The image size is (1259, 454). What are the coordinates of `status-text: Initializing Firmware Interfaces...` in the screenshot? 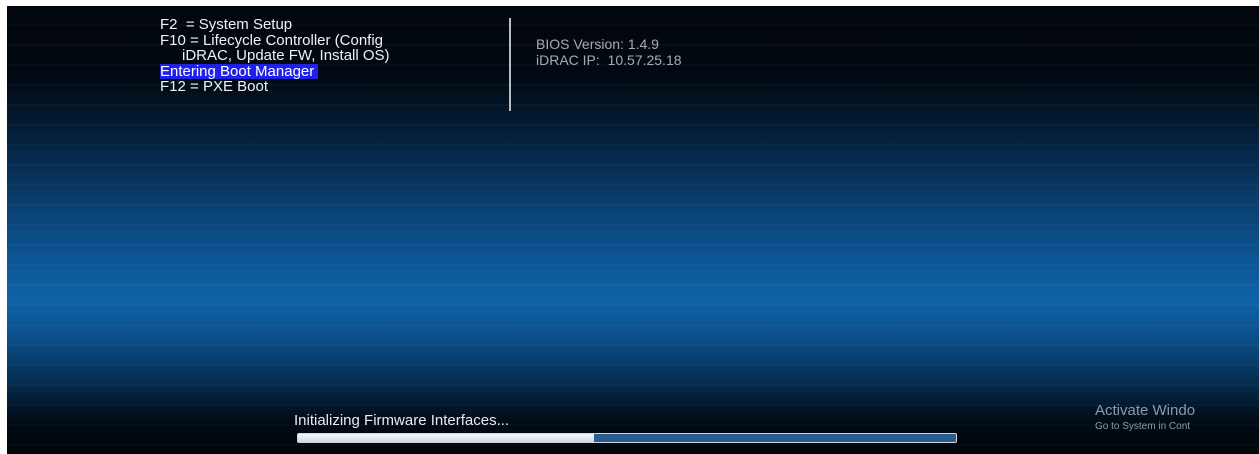 It's located at (402, 420).